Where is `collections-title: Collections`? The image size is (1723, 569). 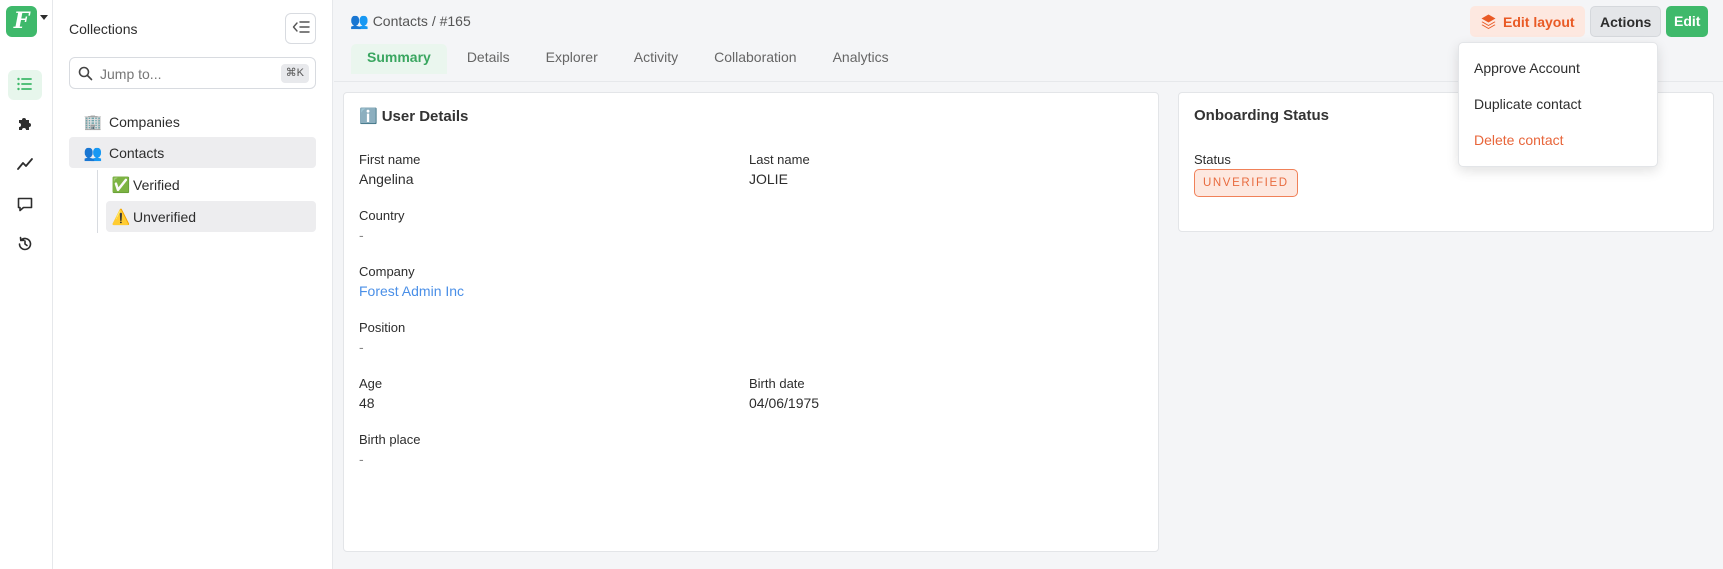
collections-title: Collections is located at coordinates (103, 29).